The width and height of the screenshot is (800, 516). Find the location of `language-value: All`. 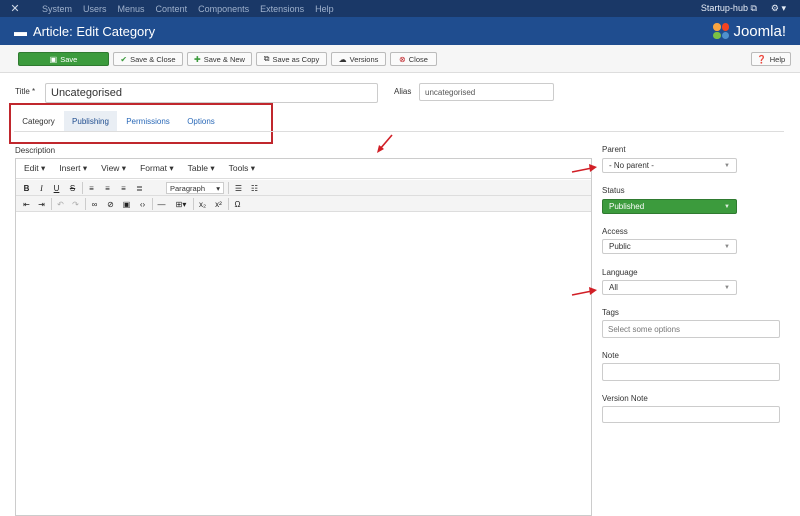

language-value: All is located at coordinates (613, 287).